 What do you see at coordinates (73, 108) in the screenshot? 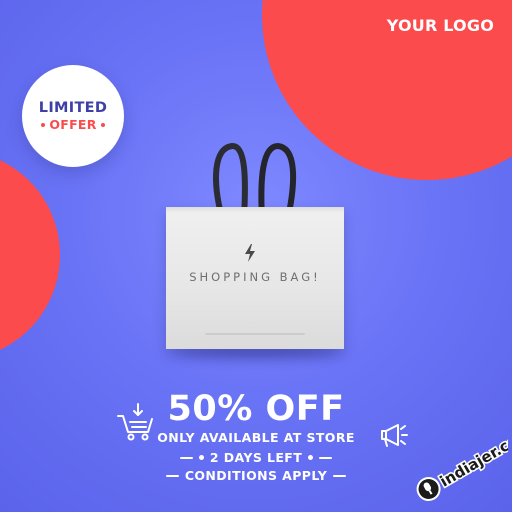
I see `badge-title: LIMITED` at bounding box center [73, 108].